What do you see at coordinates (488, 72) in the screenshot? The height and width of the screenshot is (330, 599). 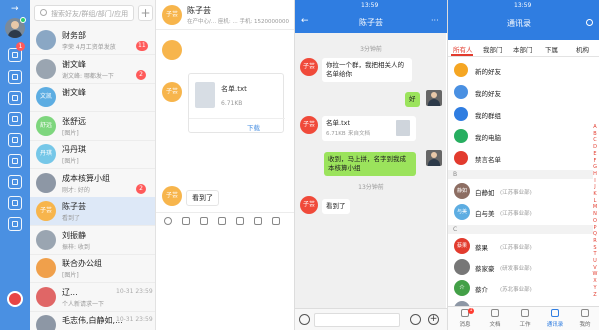 I see `entry-label: 新的好友` at bounding box center [488, 72].